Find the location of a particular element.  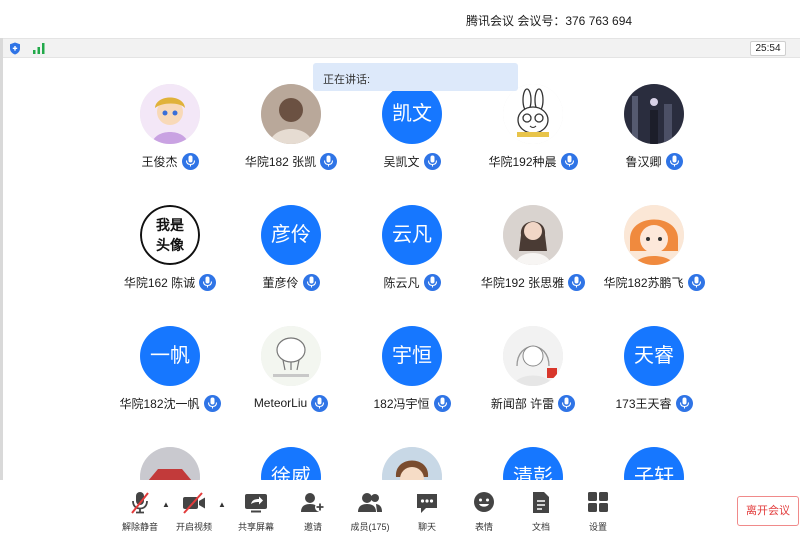

participant-name: 陈云凡 is located at coordinates (401, 282).